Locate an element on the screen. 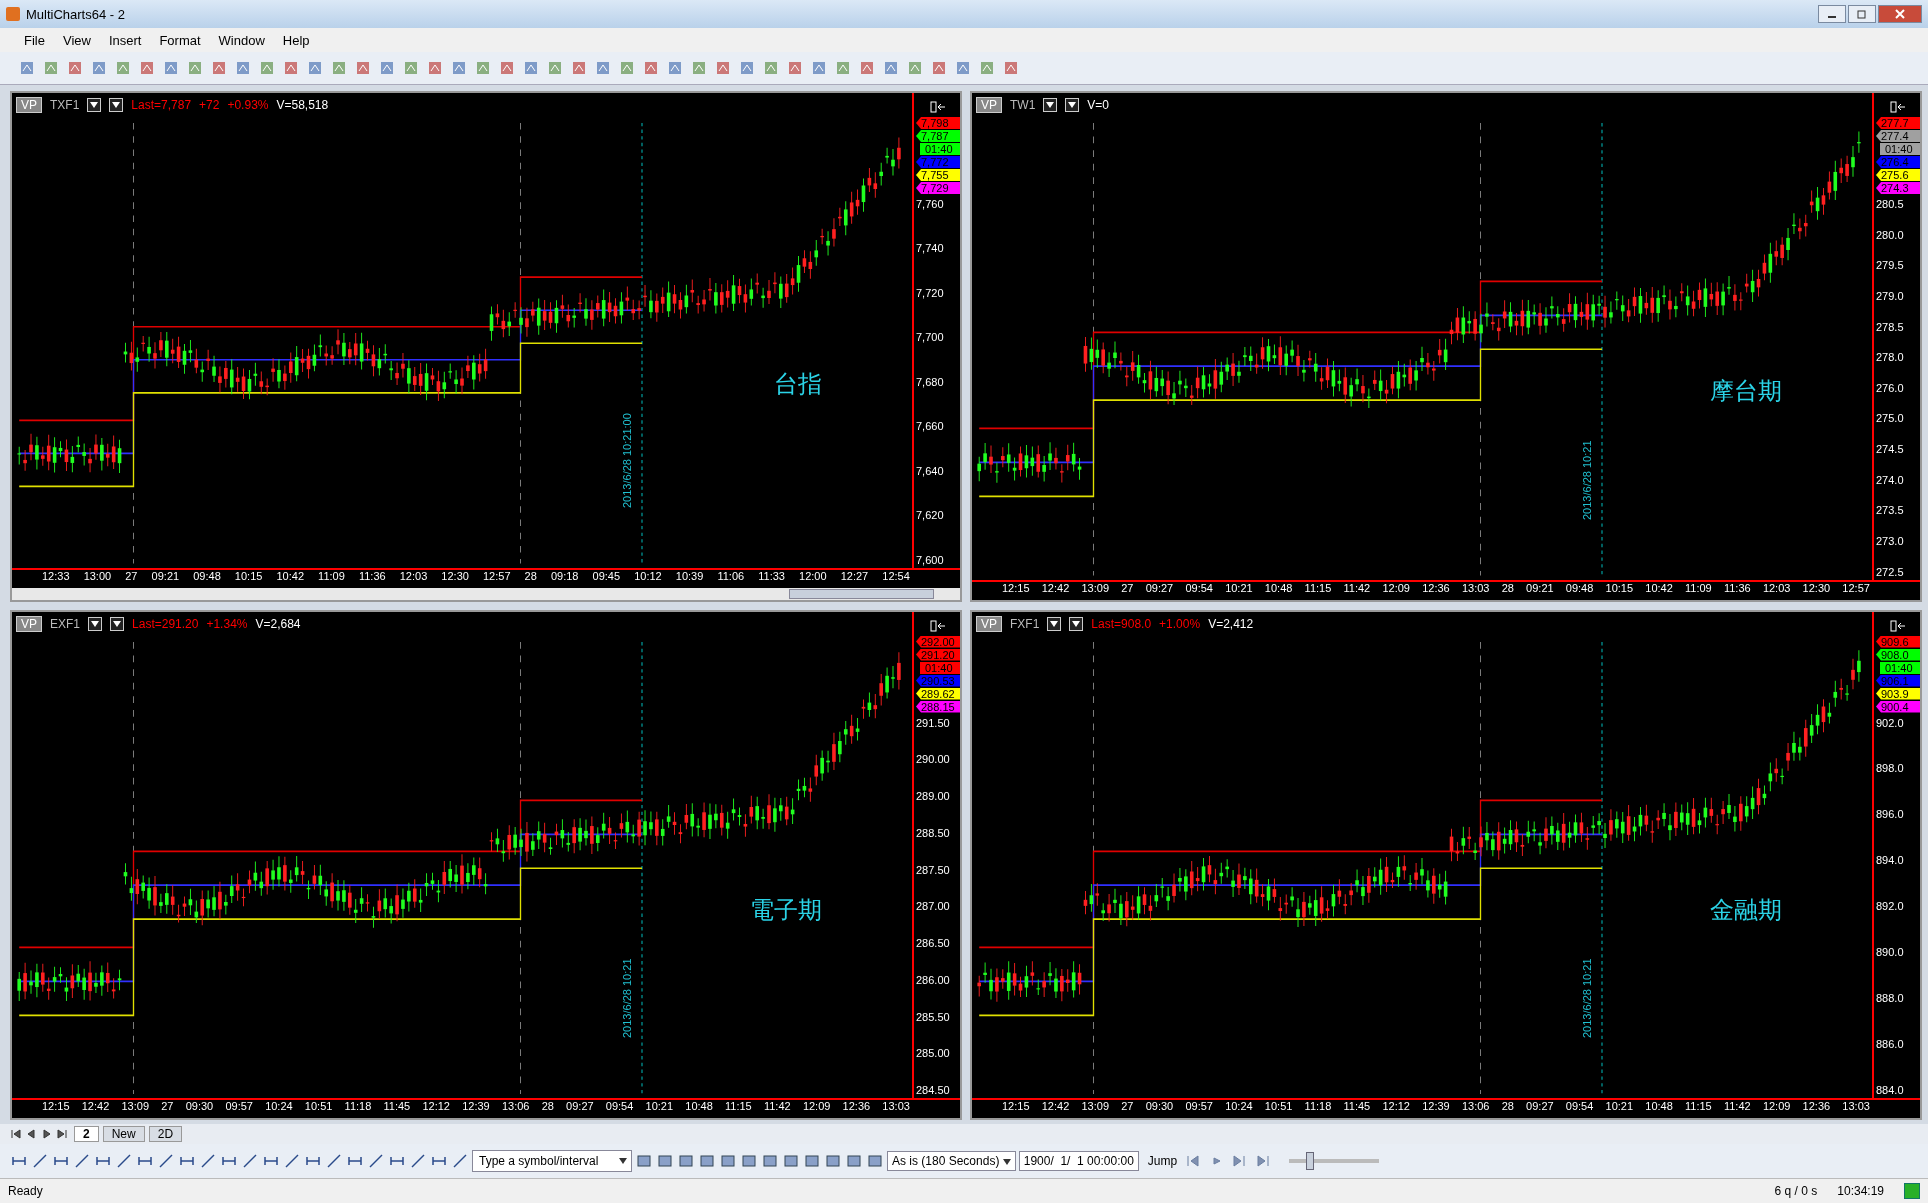 Image resolution: width=1928 pixels, height=1203 pixels. caret-icon is located at coordinates (116, 105).